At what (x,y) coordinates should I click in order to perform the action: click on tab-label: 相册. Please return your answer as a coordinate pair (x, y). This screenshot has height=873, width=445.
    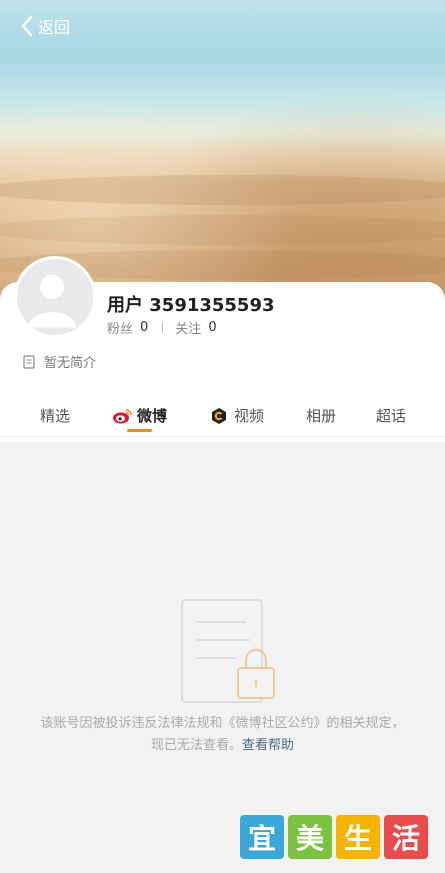
    Looking at the image, I should click on (321, 416).